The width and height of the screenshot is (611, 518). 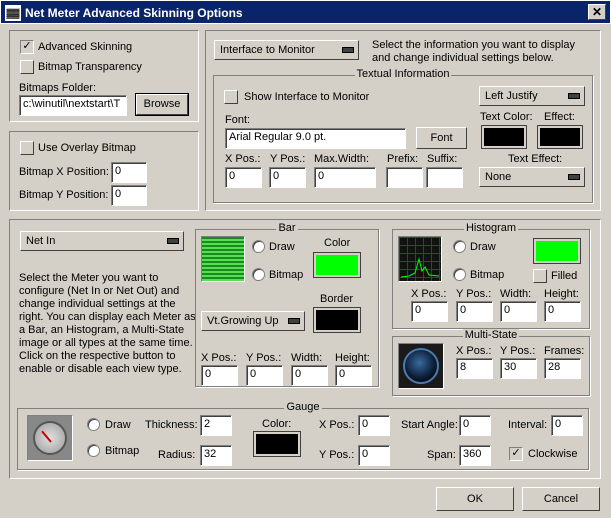 What do you see at coordinates (219, 358) in the screenshot?
I see `bar-xpos-label: X Pos.:` at bounding box center [219, 358].